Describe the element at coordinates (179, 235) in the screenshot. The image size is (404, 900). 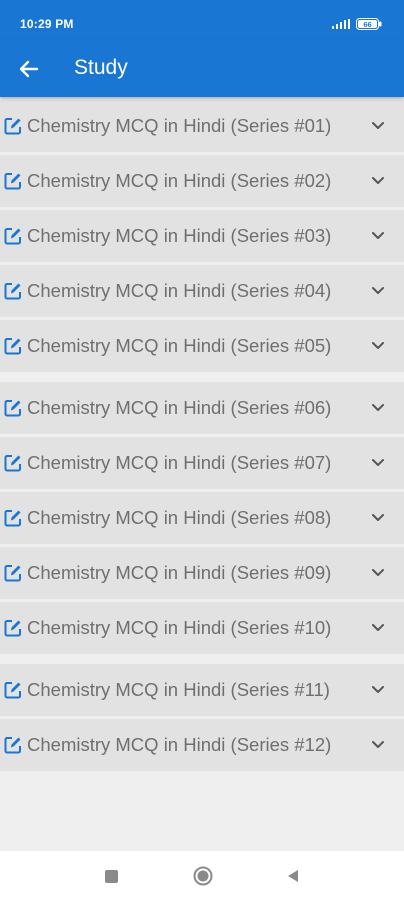
I see `list-item-label: Chemistry MCQ in Hindi (Series #03)` at that location.